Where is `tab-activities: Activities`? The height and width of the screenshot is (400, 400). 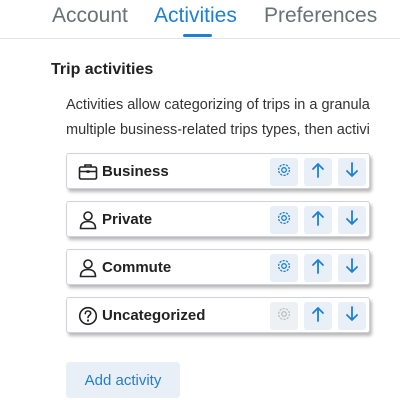 tab-activities: Activities is located at coordinates (195, 16).